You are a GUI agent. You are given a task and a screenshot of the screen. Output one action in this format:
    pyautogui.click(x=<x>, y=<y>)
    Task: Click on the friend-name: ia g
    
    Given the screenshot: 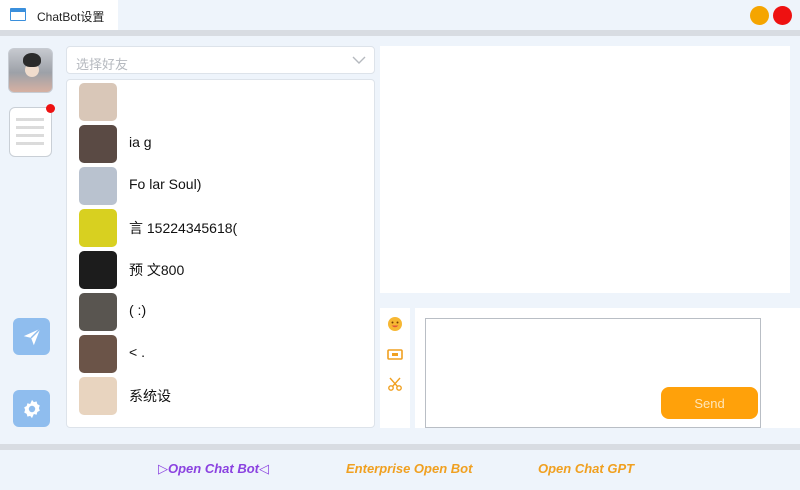 What is the action you would take?
    pyautogui.click(x=140, y=142)
    